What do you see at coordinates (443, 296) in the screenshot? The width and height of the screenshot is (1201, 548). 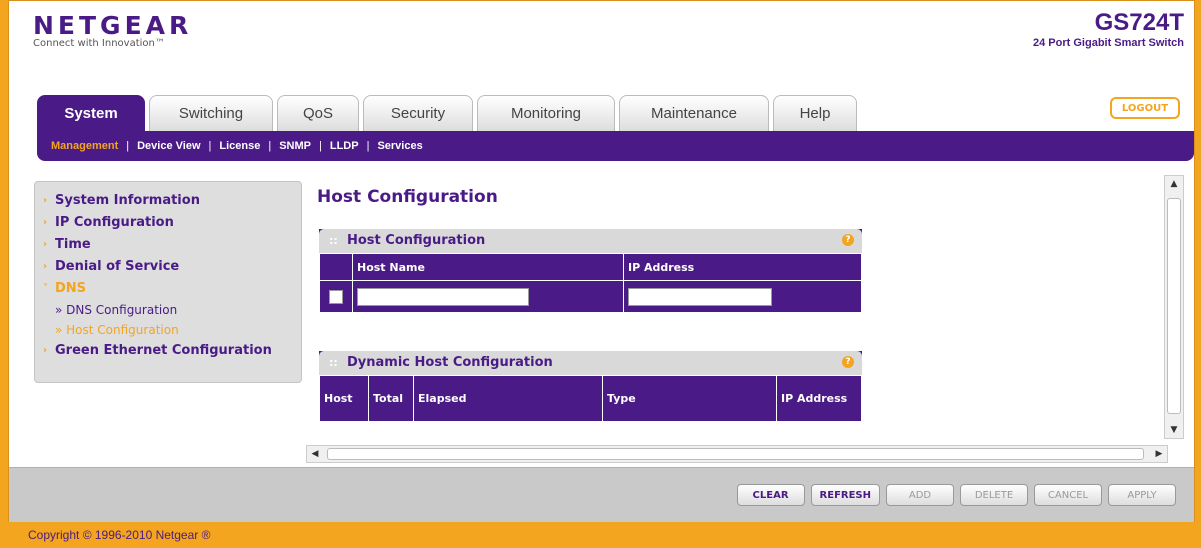 I see `host-name-input` at bounding box center [443, 296].